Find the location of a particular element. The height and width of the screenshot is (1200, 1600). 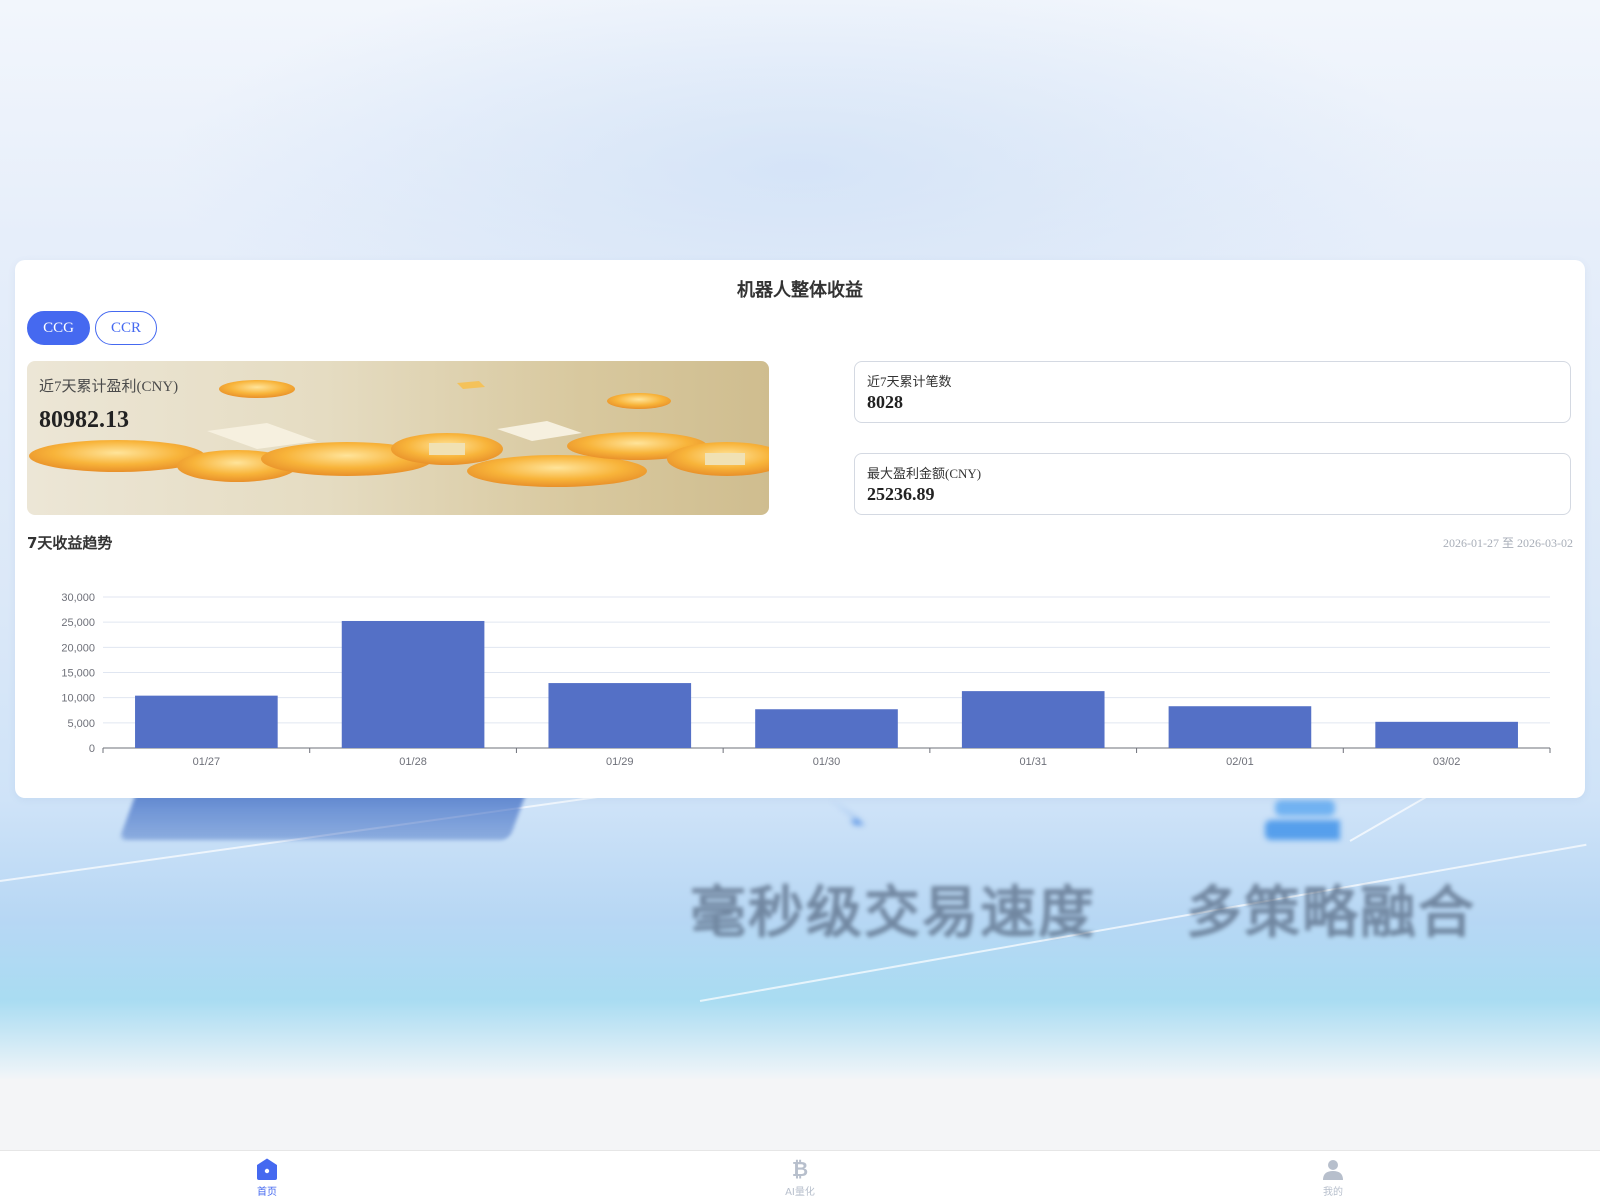

x-tick-label: 01/29 is located at coordinates (620, 762).